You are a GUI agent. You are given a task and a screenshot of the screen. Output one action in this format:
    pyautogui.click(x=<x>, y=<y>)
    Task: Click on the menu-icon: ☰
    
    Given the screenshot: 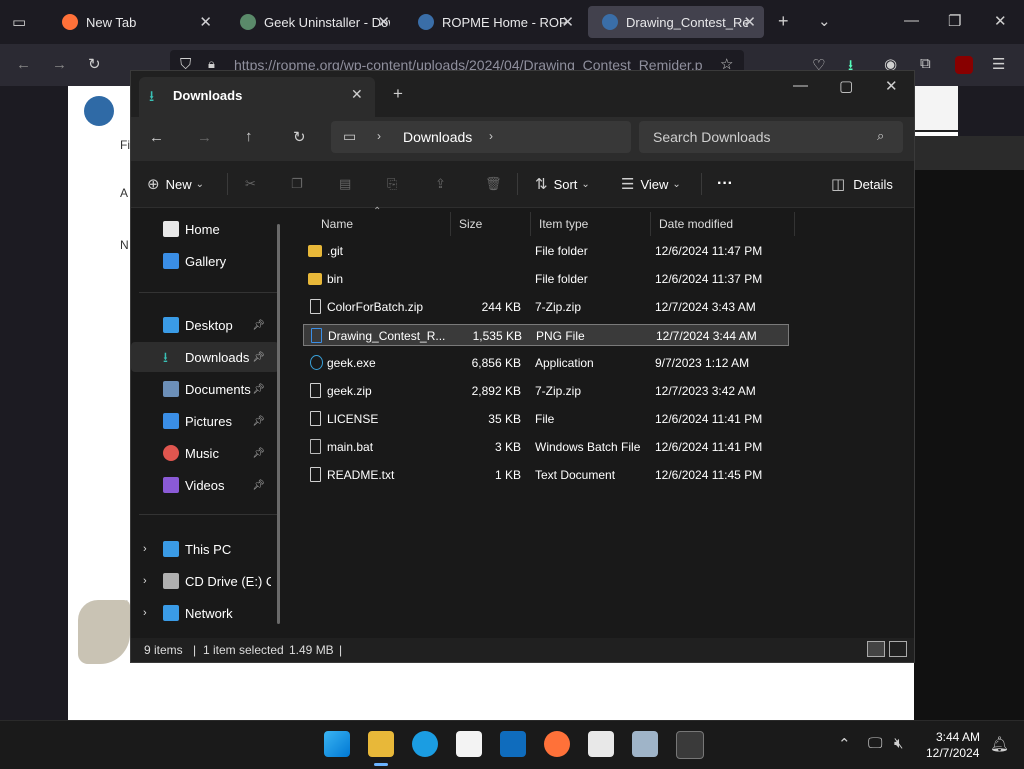 What is the action you would take?
    pyautogui.click(x=998, y=64)
    